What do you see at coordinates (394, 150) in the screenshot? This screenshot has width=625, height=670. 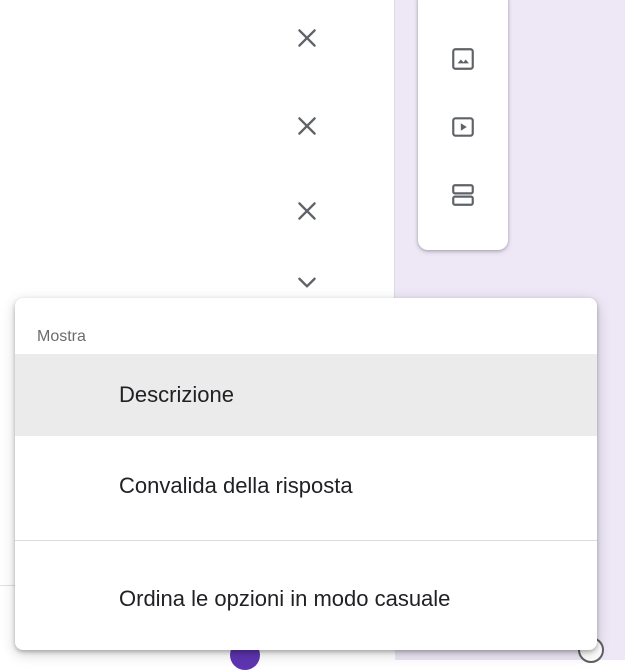 I see `panel-divider` at bounding box center [394, 150].